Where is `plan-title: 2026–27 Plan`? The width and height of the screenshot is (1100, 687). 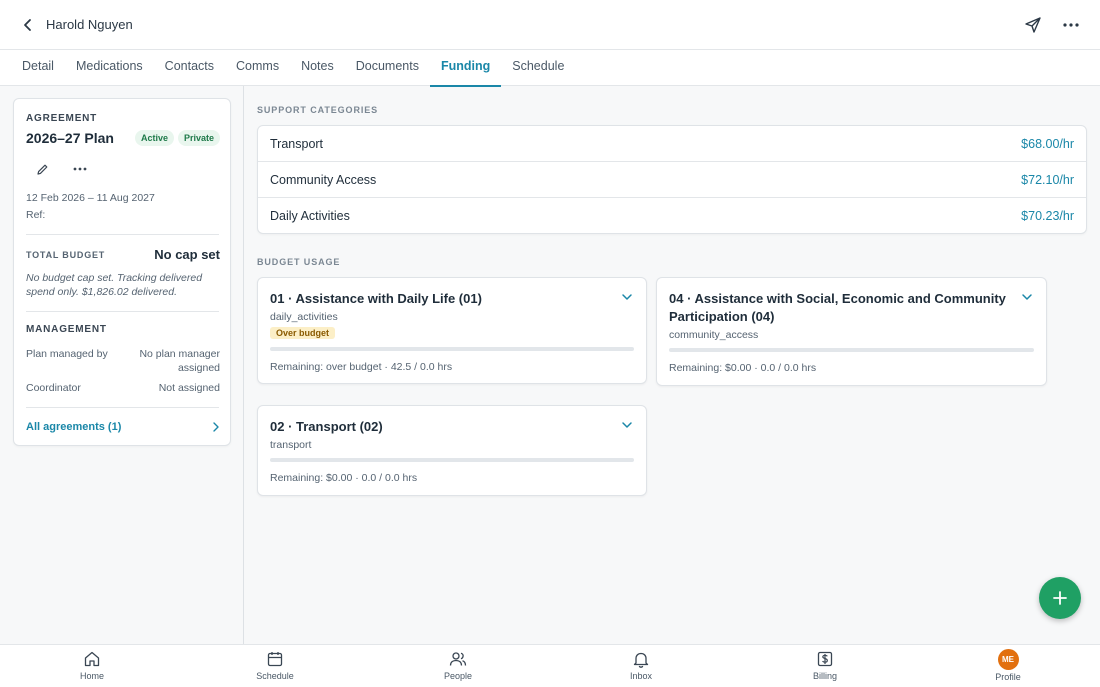
plan-title: 2026–27 Plan is located at coordinates (70, 138).